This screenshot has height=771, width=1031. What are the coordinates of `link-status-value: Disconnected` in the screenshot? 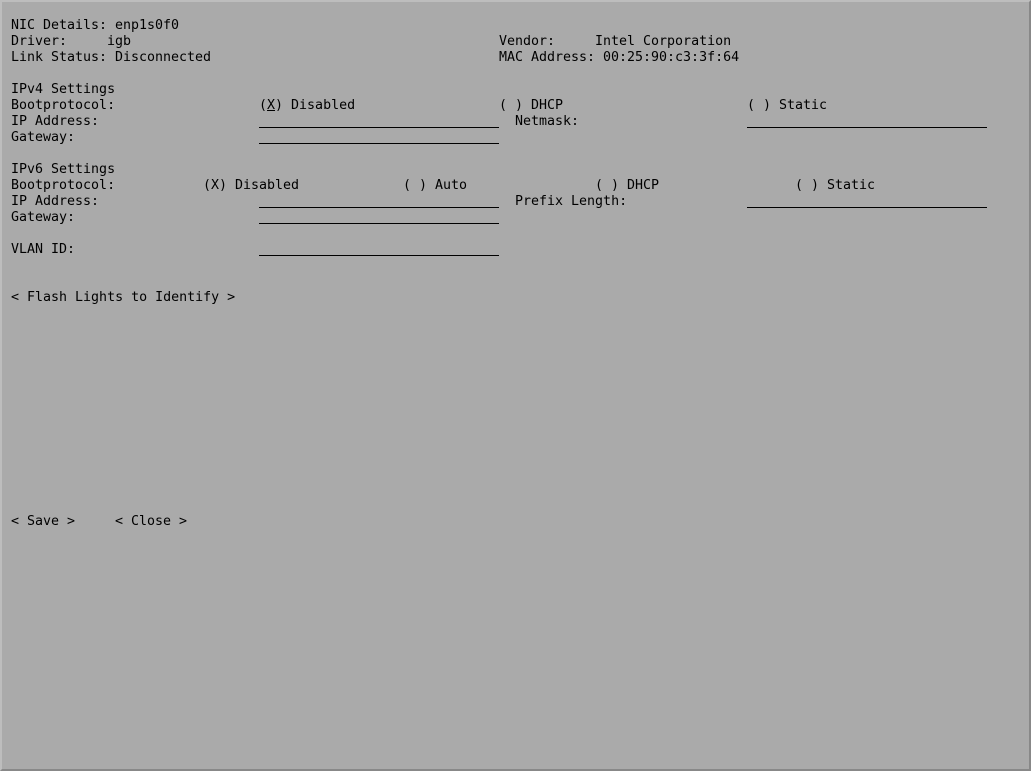 It's located at (163, 57).